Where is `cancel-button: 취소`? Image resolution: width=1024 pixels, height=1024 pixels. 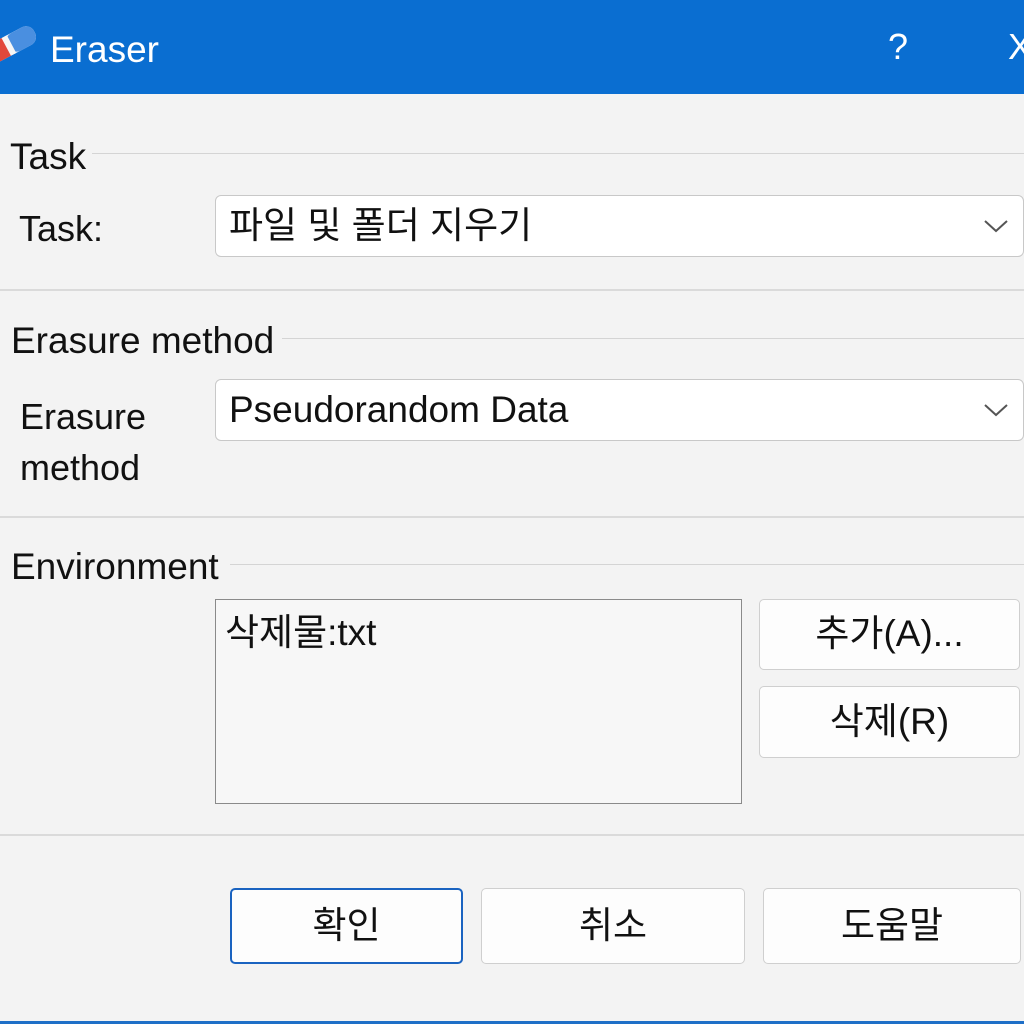
cancel-button: 취소 is located at coordinates (613, 926).